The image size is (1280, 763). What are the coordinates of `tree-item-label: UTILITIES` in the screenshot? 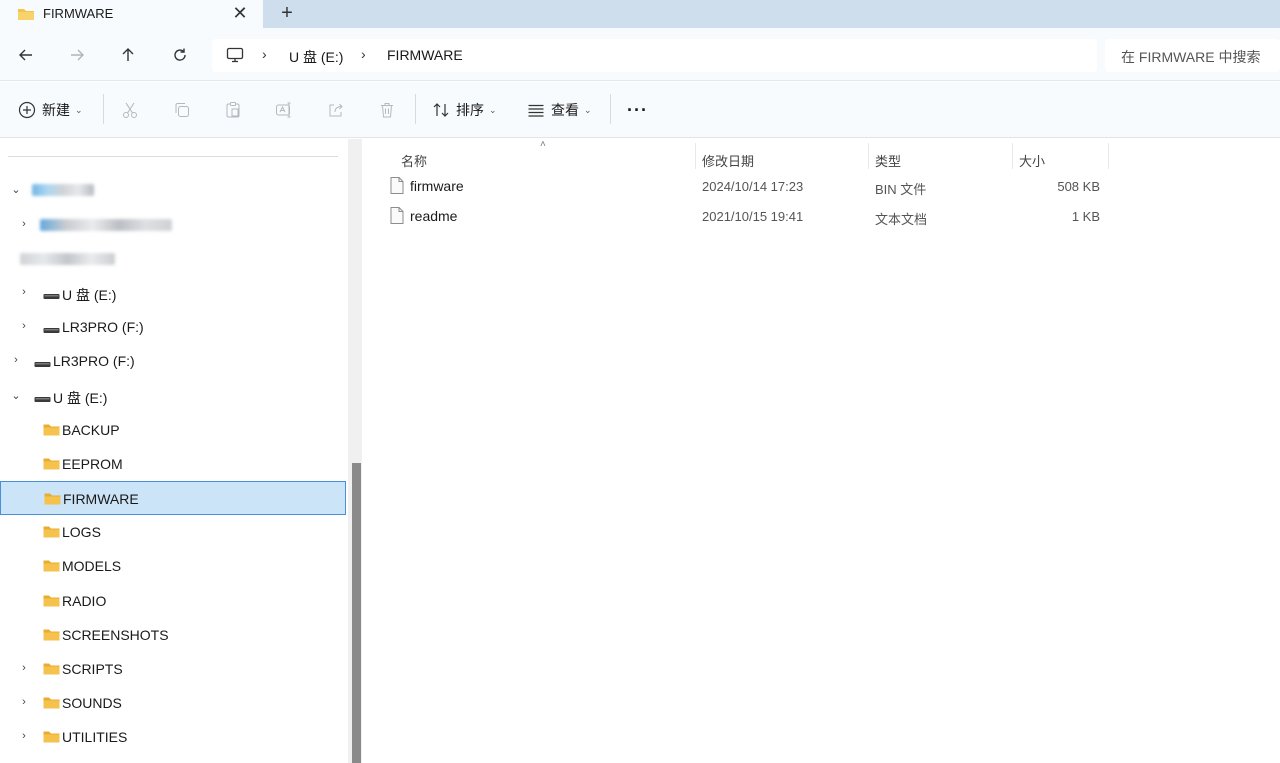 It's located at (95, 737).